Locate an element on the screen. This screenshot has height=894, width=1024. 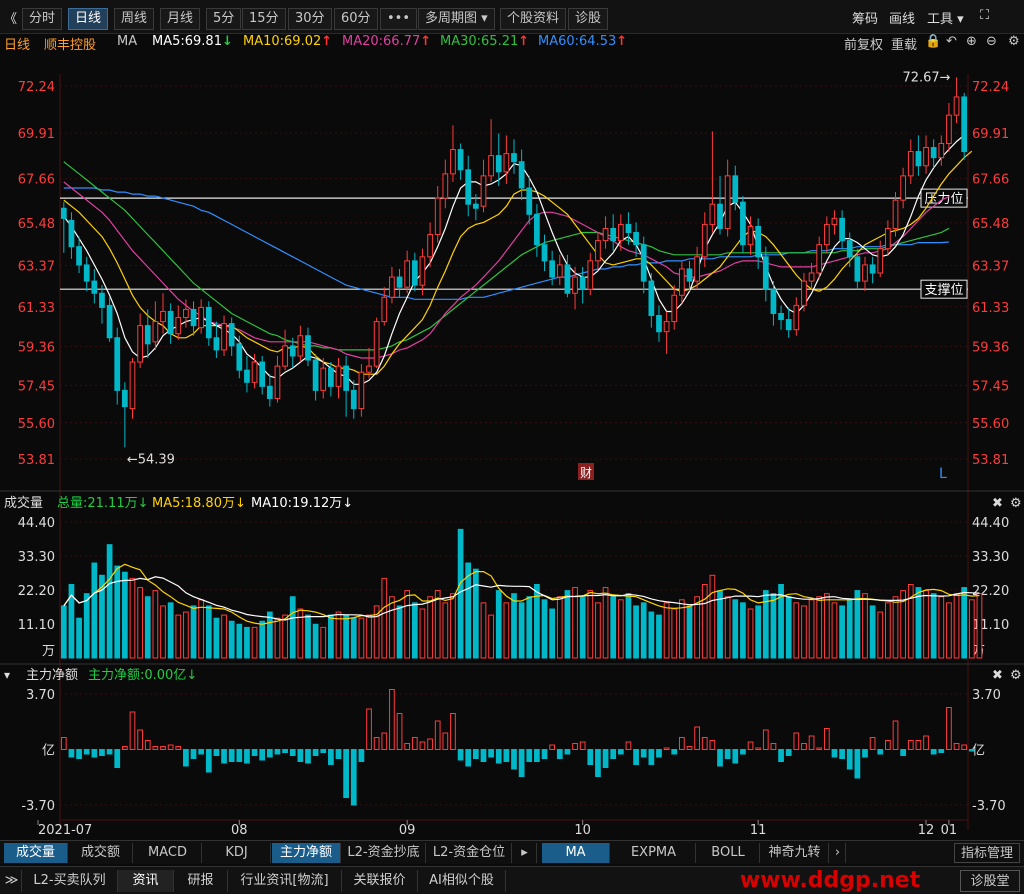
toolbar-right-2: 工具 ▾ is located at coordinates (945, 17).